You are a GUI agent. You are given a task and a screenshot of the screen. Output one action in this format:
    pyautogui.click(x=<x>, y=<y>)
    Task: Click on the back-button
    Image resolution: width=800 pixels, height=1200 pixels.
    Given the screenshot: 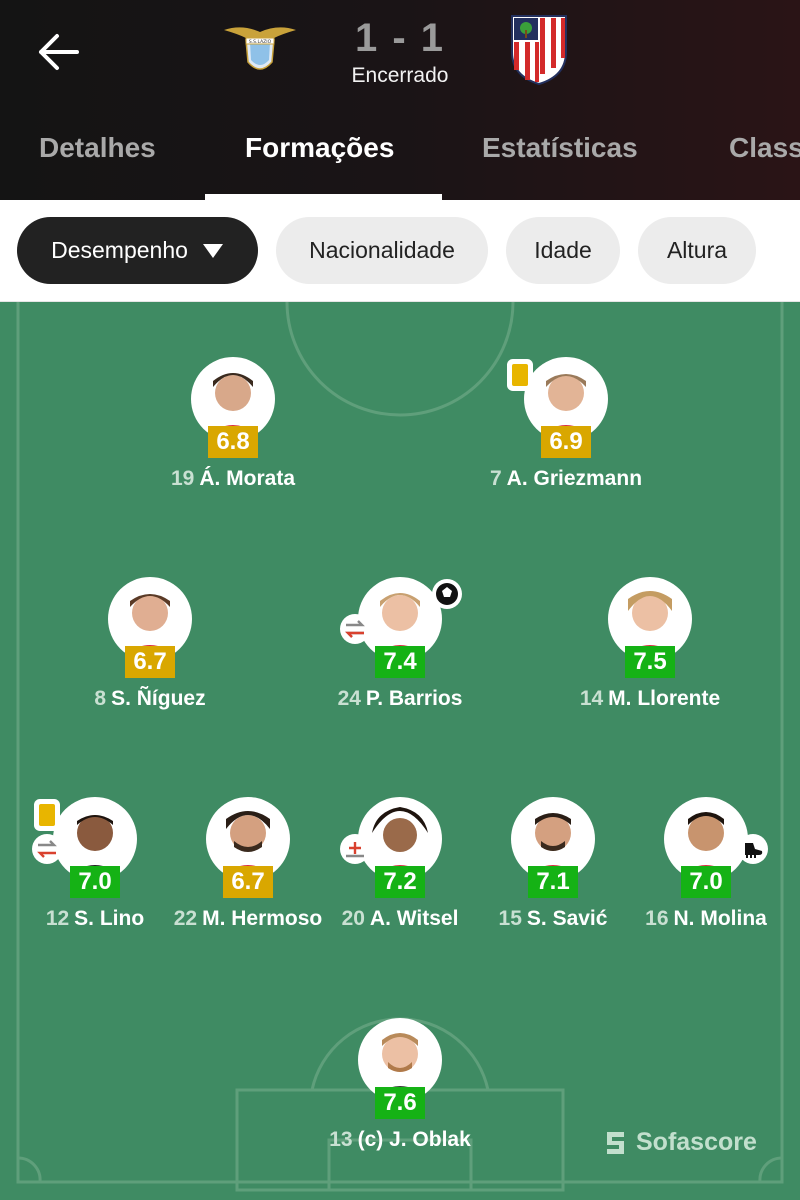 What is the action you would take?
    pyautogui.click(x=58, y=52)
    